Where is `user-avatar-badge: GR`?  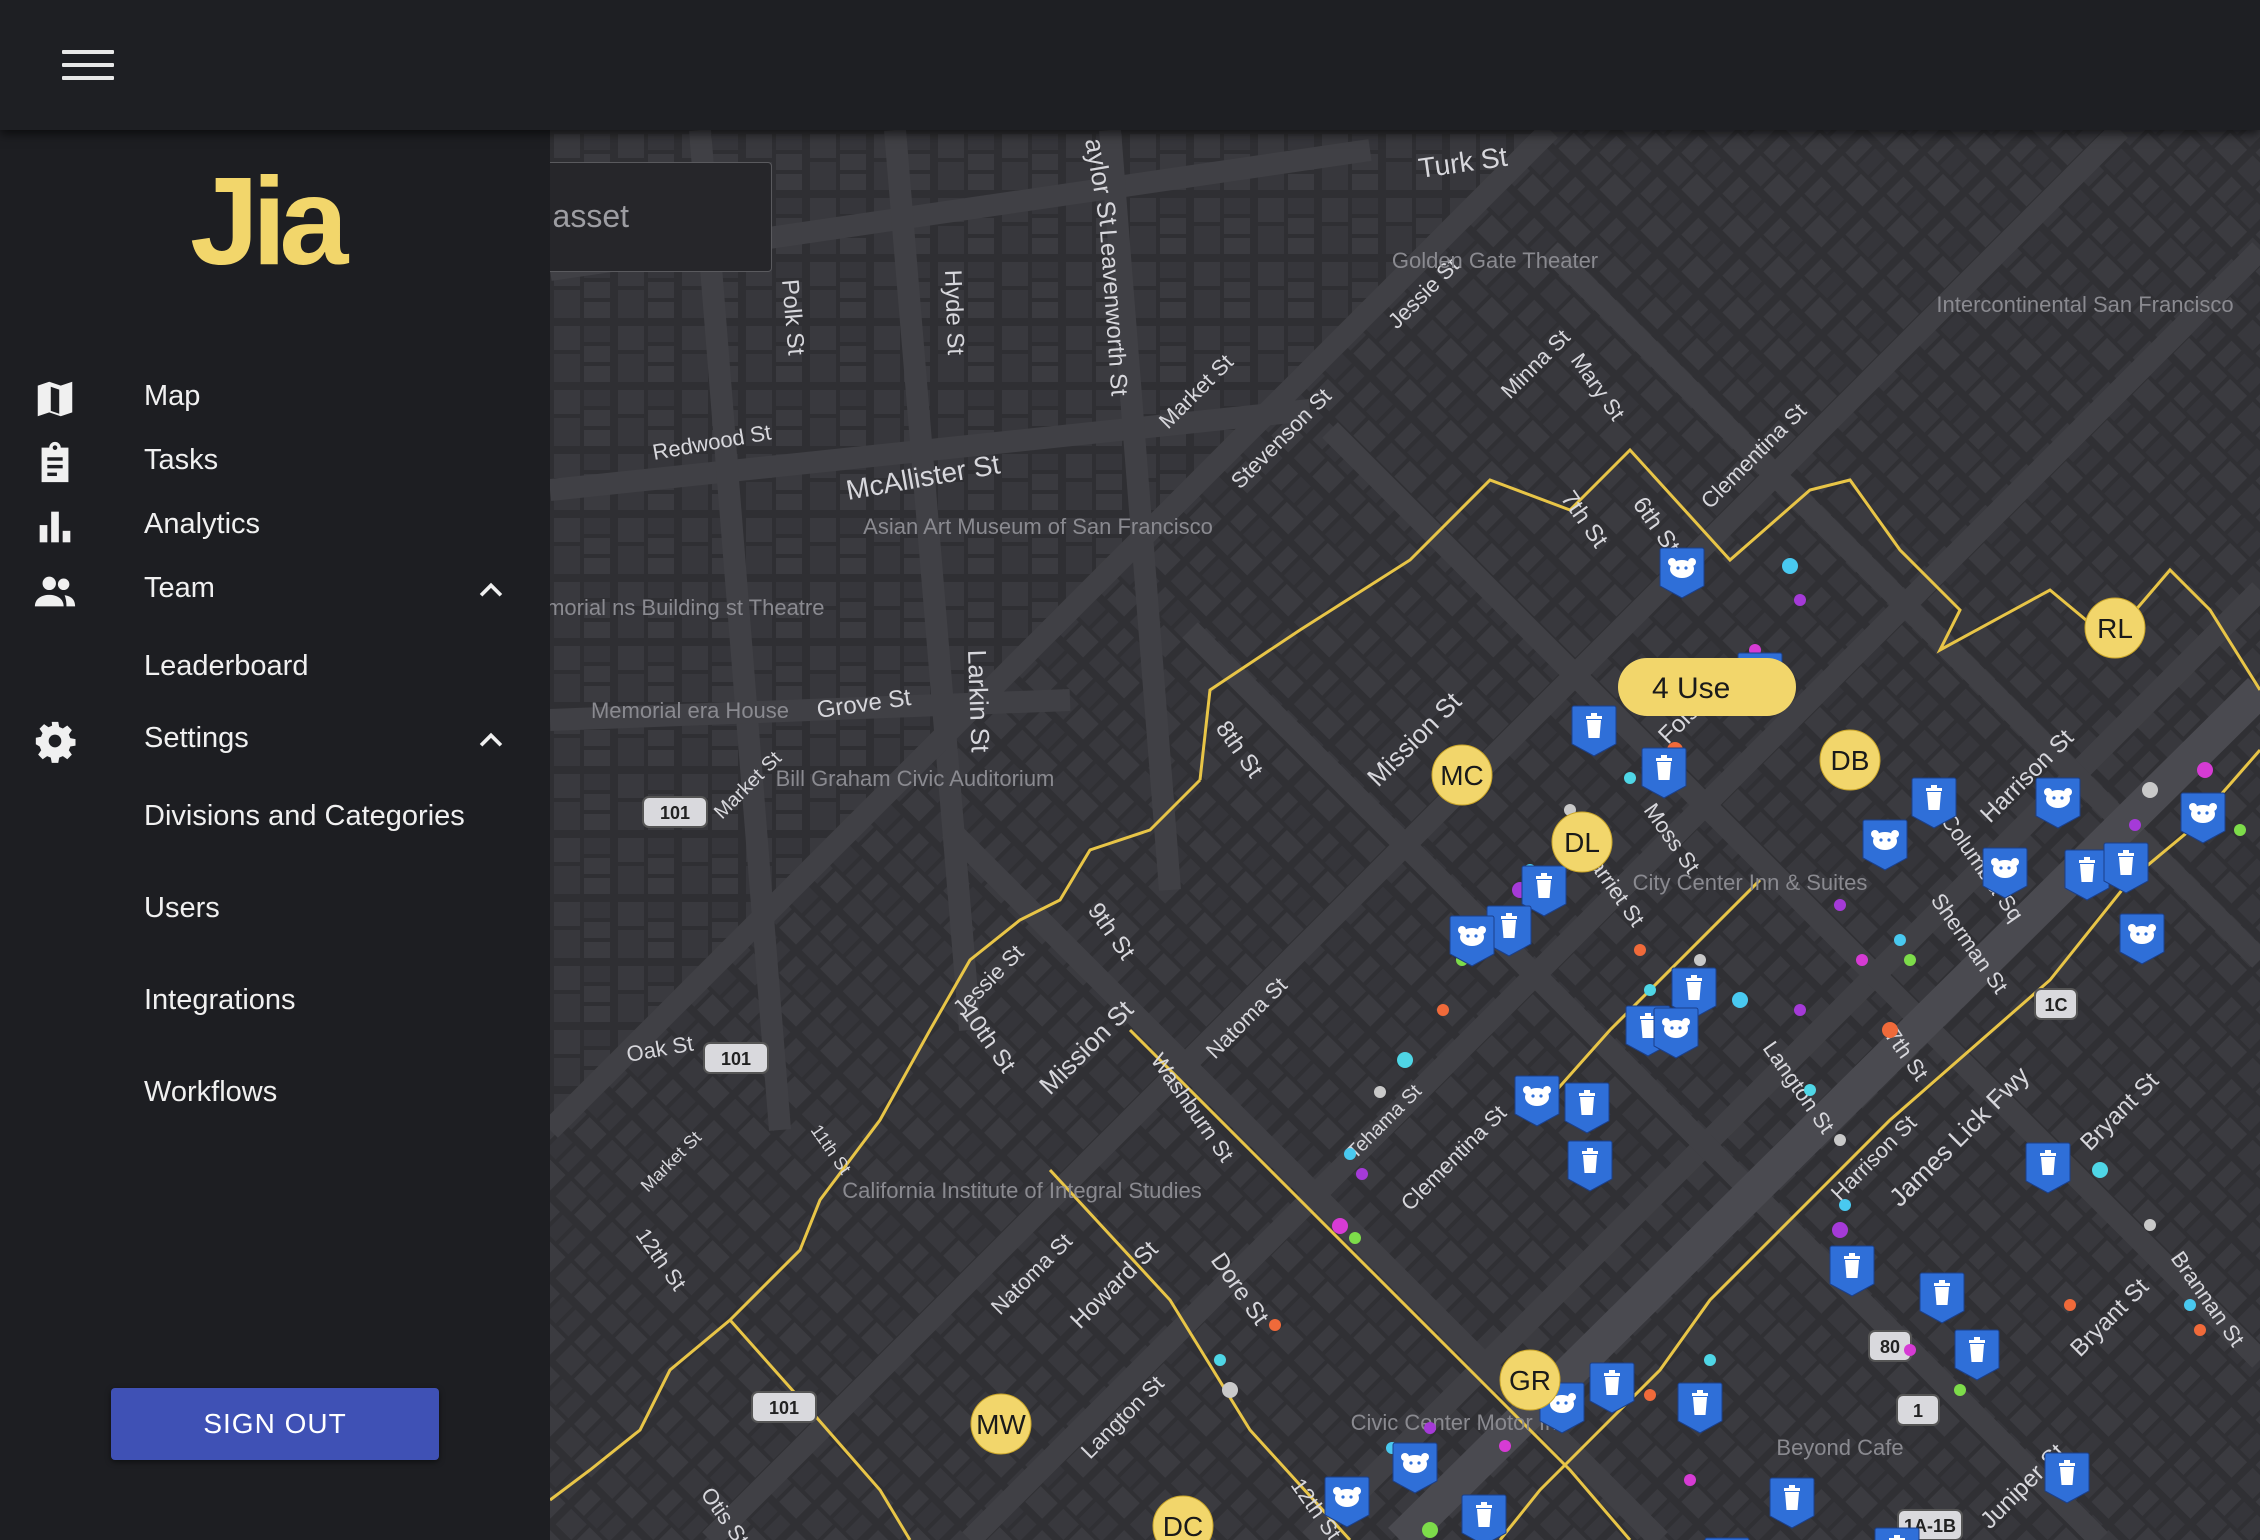 user-avatar-badge: GR is located at coordinates (1530, 1380).